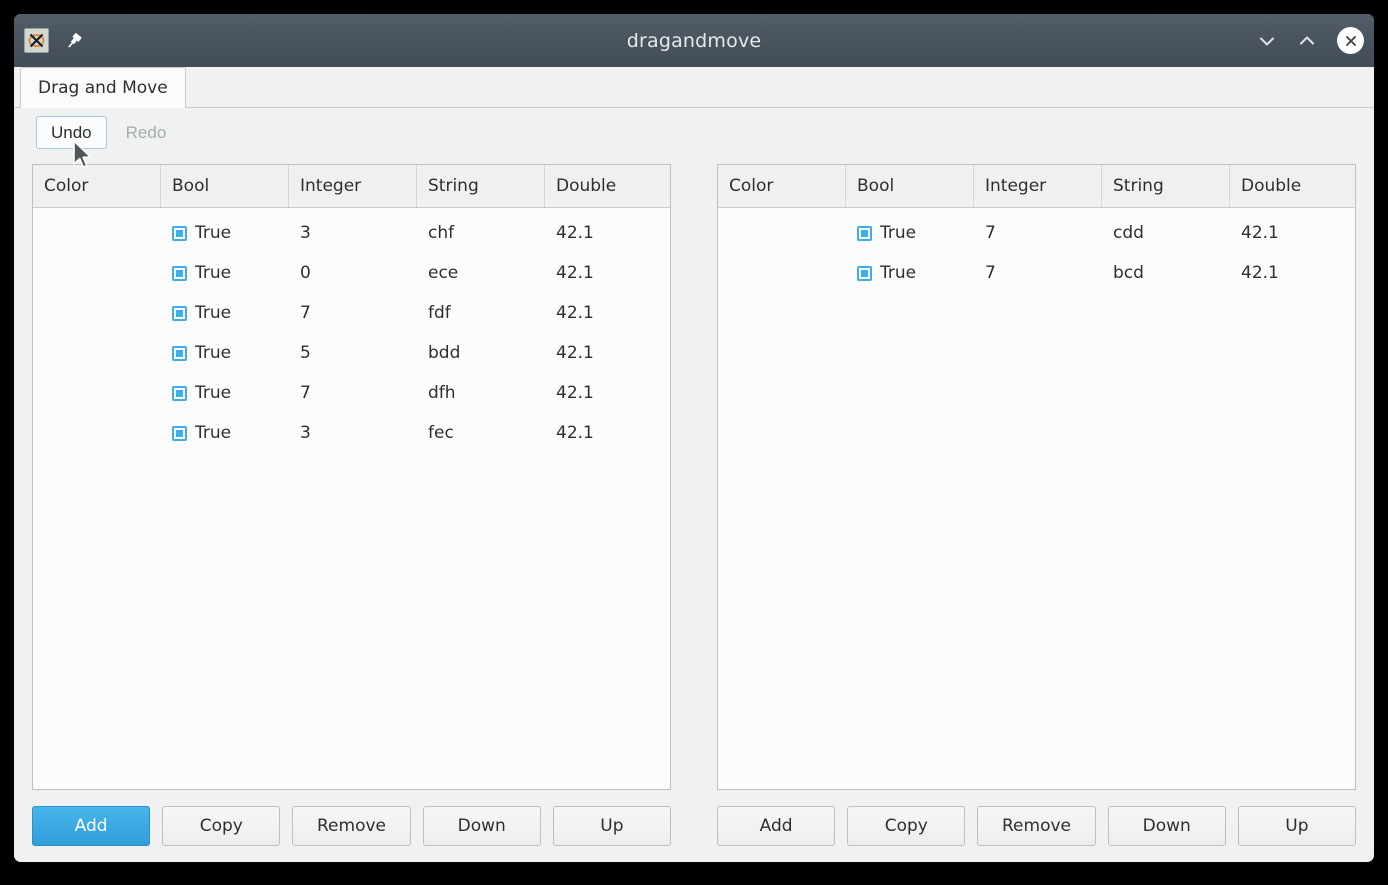 The height and width of the screenshot is (885, 1388). I want to click on left-remove-button: Remove, so click(351, 826).